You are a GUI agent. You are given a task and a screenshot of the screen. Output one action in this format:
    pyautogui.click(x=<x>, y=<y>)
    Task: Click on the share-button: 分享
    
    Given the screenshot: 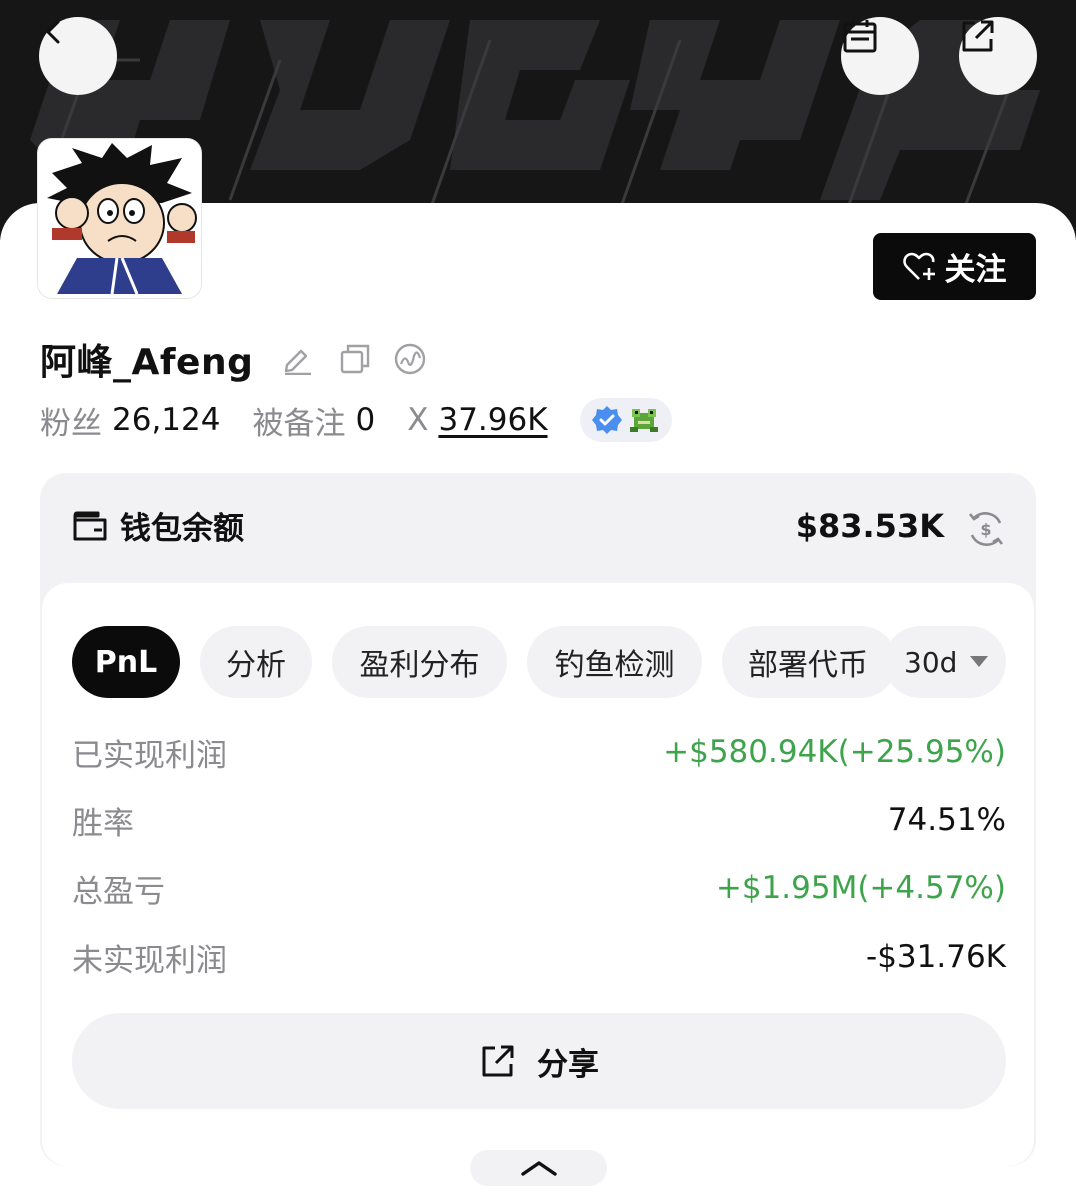 What is the action you would take?
    pyautogui.click(x=539, y=1061)
    